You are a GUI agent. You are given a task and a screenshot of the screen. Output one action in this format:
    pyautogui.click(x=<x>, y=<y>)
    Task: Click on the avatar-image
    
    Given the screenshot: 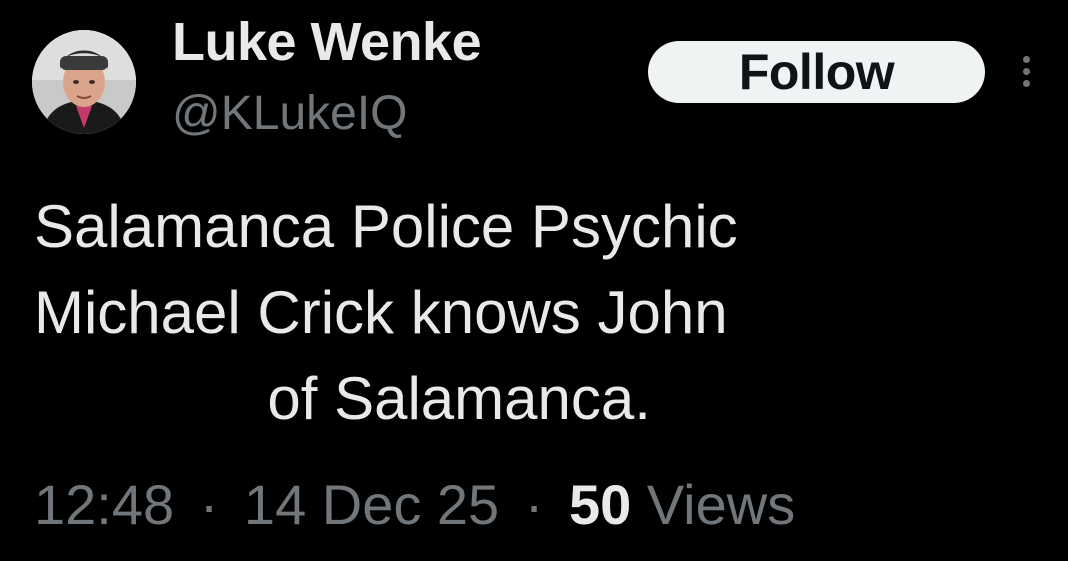 What is the action you would take?
    pyautogui.click(x=84, y=82)
    